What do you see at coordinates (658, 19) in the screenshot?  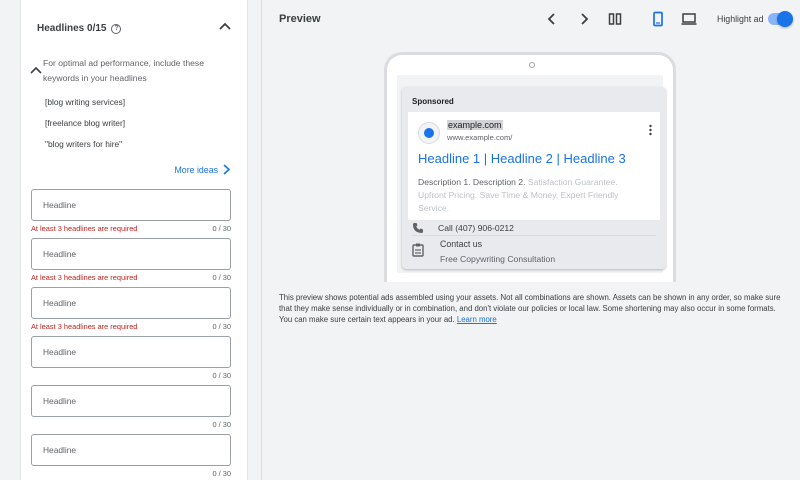 I see `mobile-icon` at bounding box center [658, 19].